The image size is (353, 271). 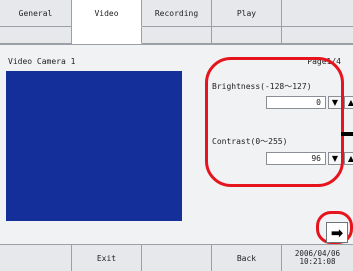 I want to click on back-label: Back, so click(x=246, y=258).